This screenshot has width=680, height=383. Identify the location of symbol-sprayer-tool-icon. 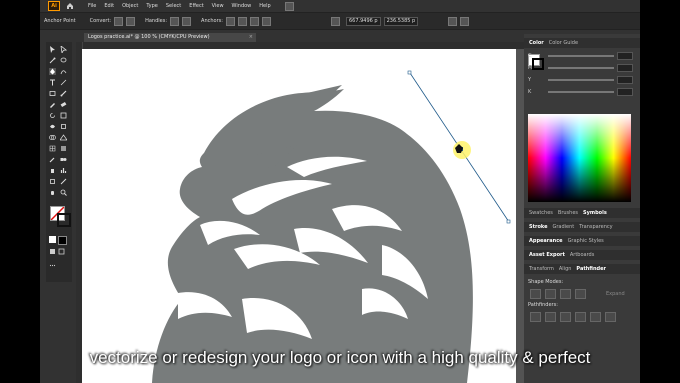
(52, 170).